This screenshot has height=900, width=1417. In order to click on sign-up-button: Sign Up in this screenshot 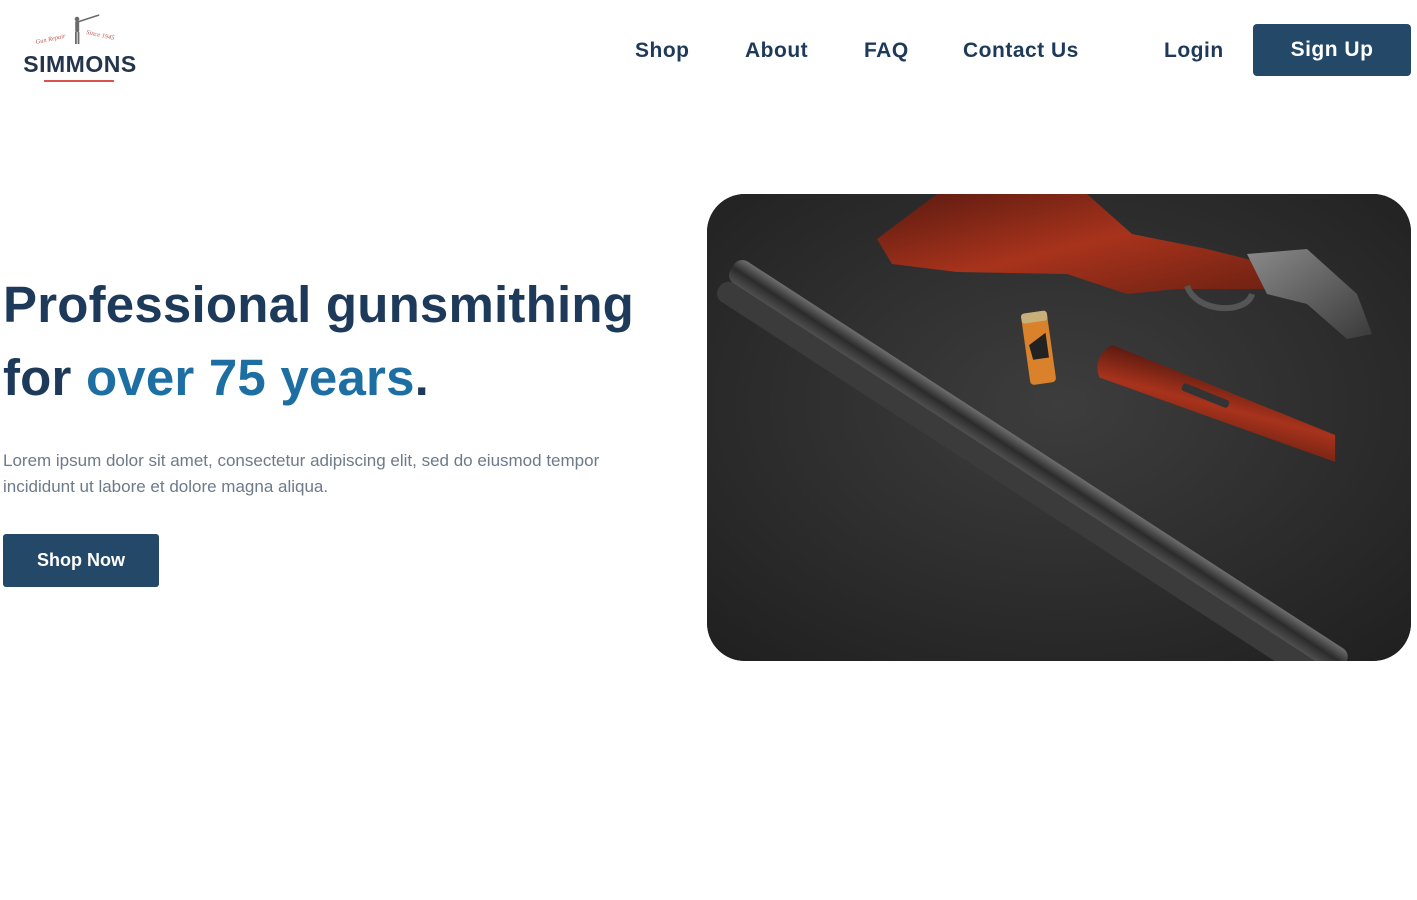, I will do `click(1332, 50)`.